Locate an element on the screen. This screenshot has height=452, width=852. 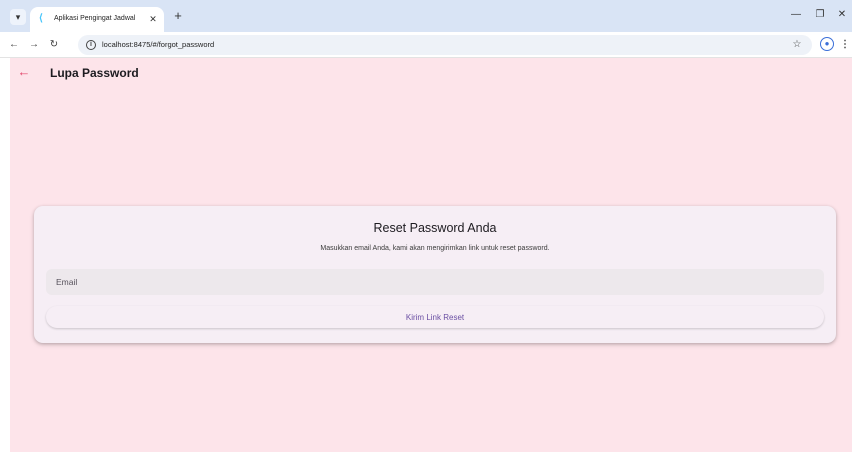
browser-tab: ⟨ Aplikasi Pengingat Jadwal ✕ is located at coordinates (97, 19).